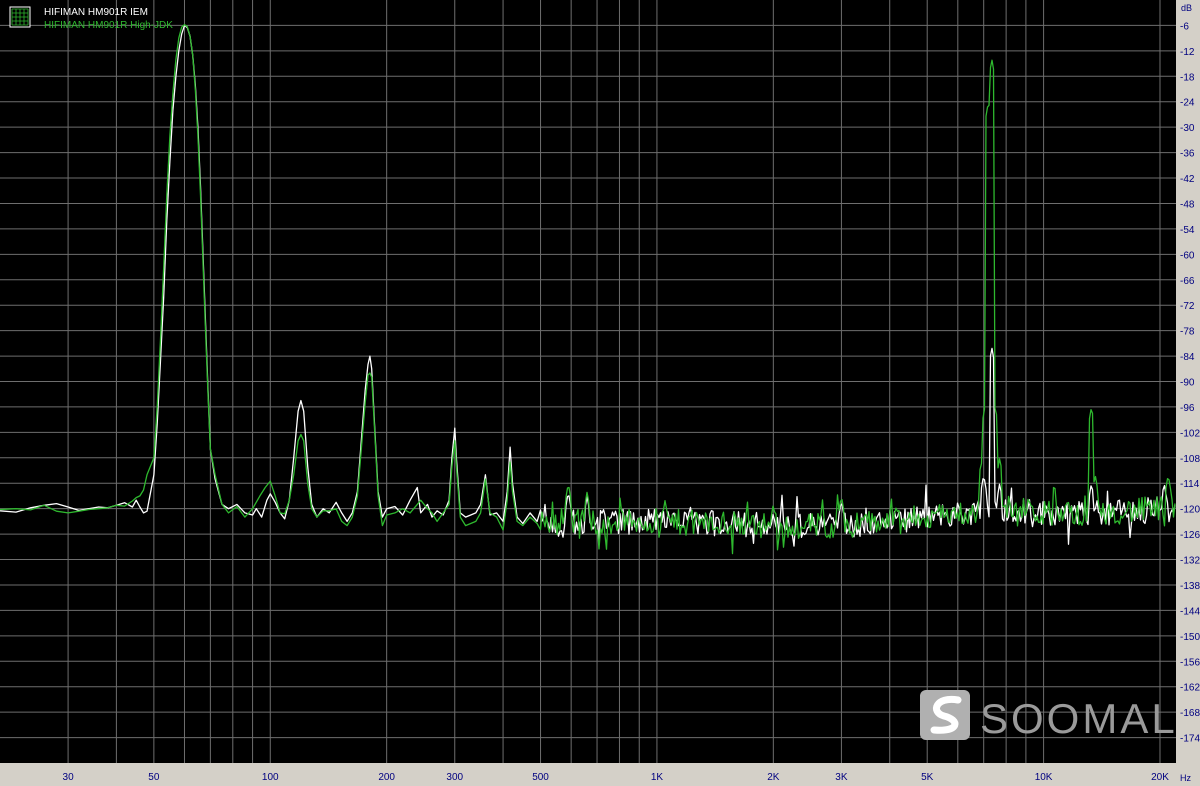 Image resolution: width=1200 pixels, height=786 pixels. What do you see at coordinates (1187, 408) in the screenshot?
I see `y-tick-label: -96` at bounding box center [1187, 408].